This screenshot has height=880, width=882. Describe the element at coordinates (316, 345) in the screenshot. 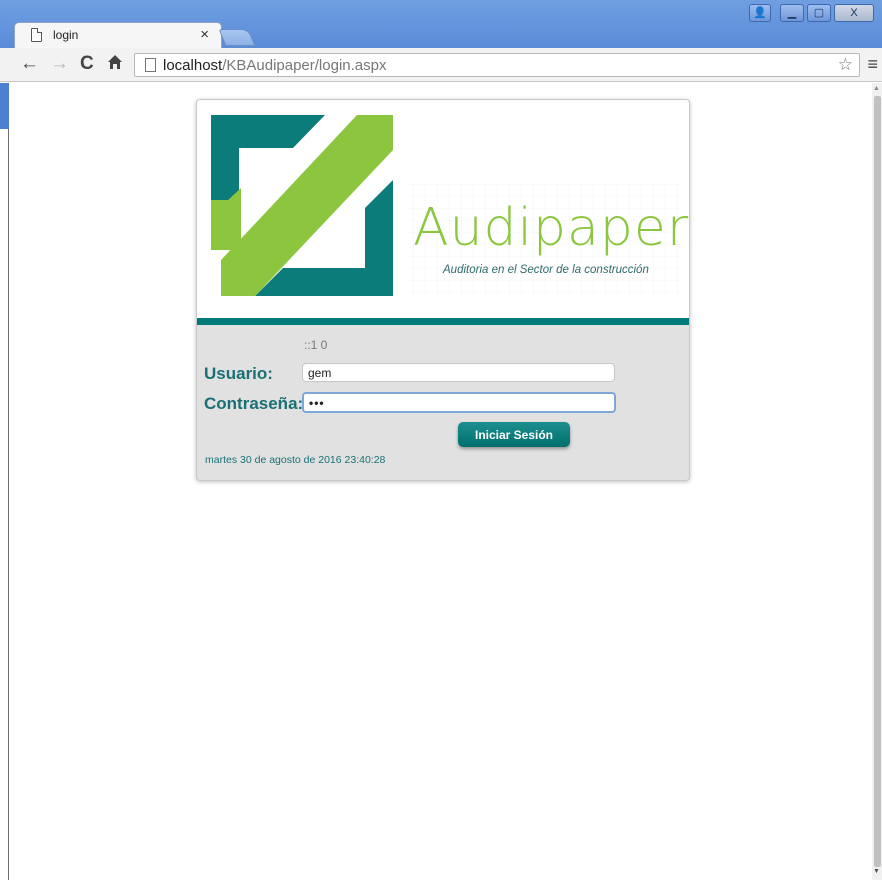

I see `client-ip-info: ::1 0` at that location.